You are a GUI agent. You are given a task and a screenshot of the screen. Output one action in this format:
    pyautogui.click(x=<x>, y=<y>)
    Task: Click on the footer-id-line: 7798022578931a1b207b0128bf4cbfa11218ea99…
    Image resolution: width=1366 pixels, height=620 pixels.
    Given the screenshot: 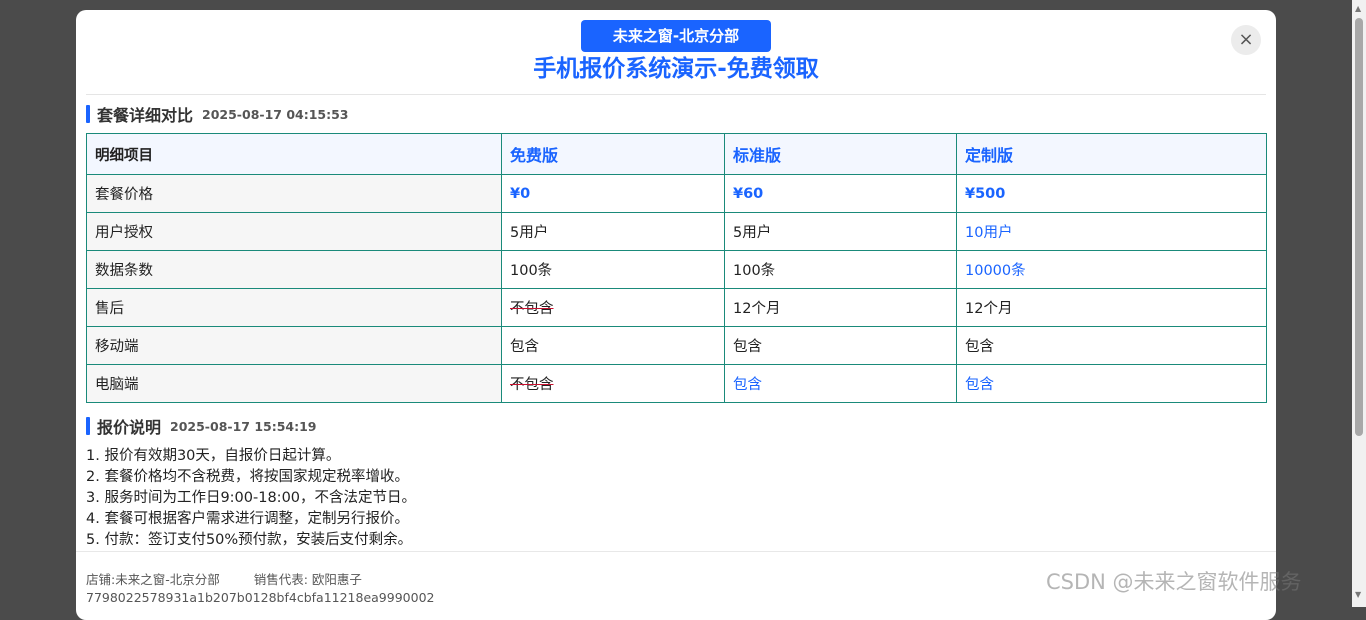 What is the action you would take?
    pyautogui.click(x=260, y=597)
    